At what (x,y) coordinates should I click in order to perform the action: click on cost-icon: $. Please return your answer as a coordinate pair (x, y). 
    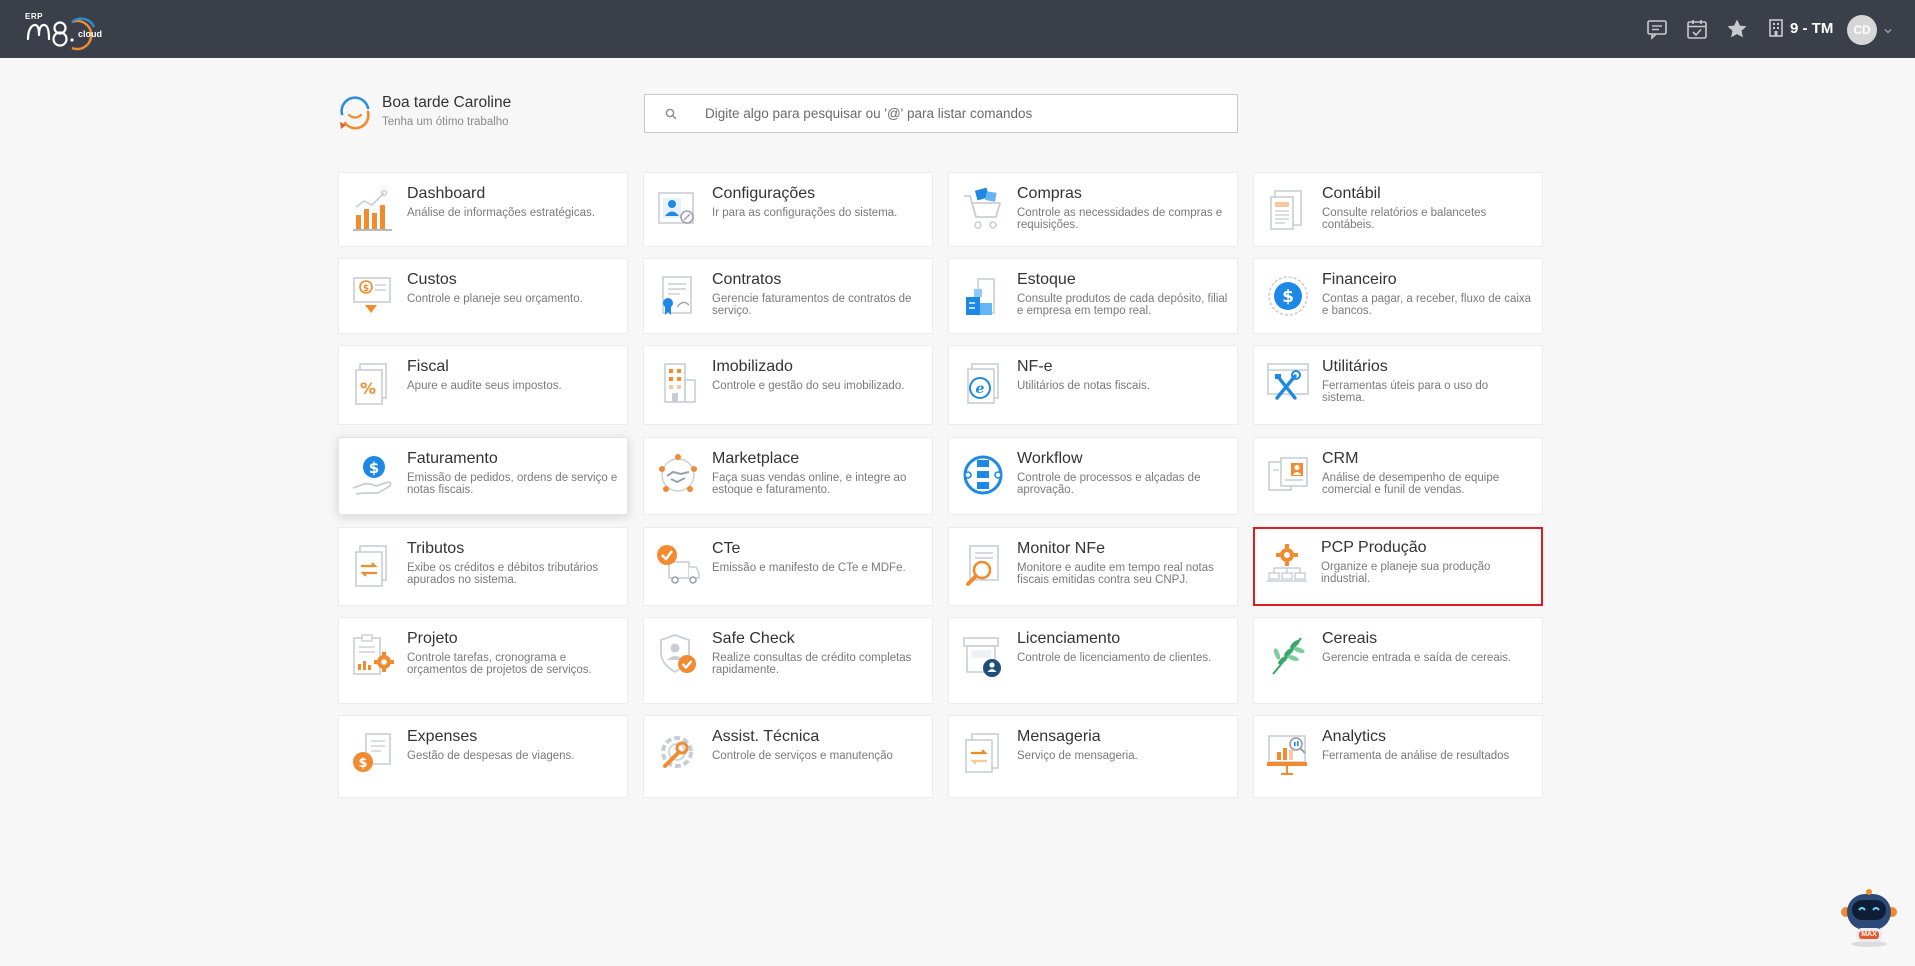
    Looking at the image, I should click on (373, 296).